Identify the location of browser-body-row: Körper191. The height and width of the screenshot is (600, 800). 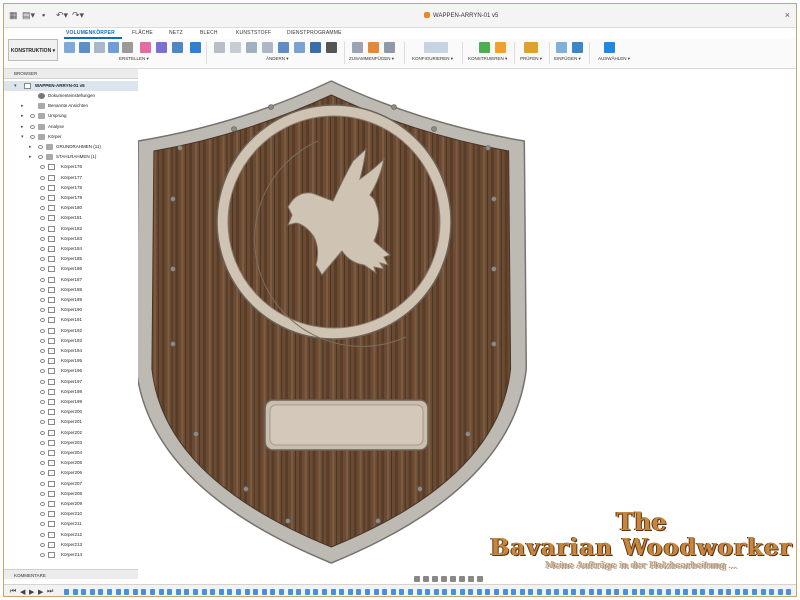
(71, 320).